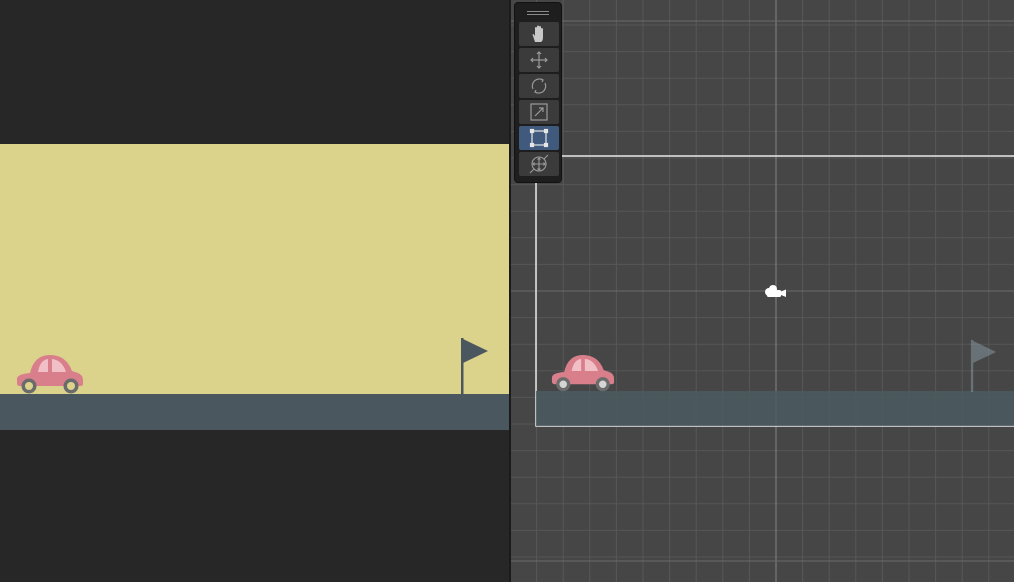  What do you see at coordinates (474, 366) in the screenshot?
I see `finish-flag-sprite` at bounding box center [474, 366].